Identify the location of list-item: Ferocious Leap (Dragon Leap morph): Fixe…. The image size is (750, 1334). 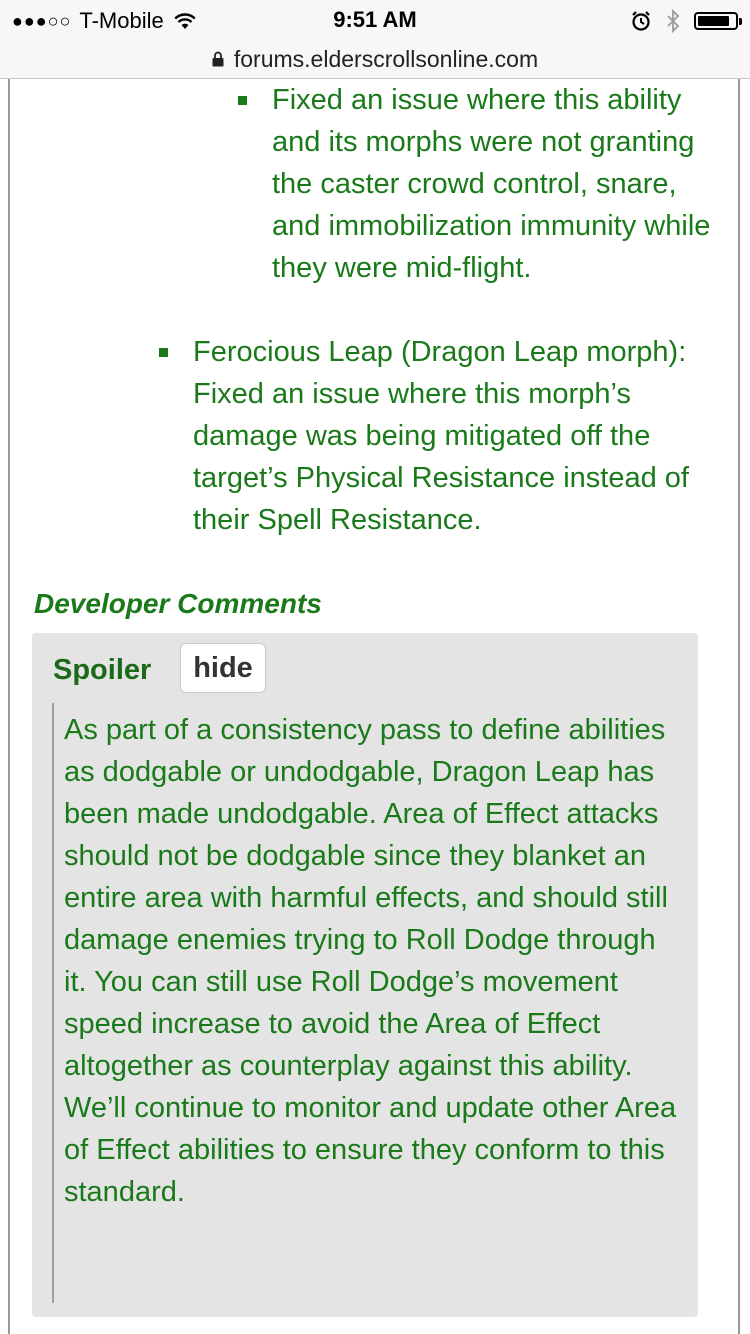
(436, 436).